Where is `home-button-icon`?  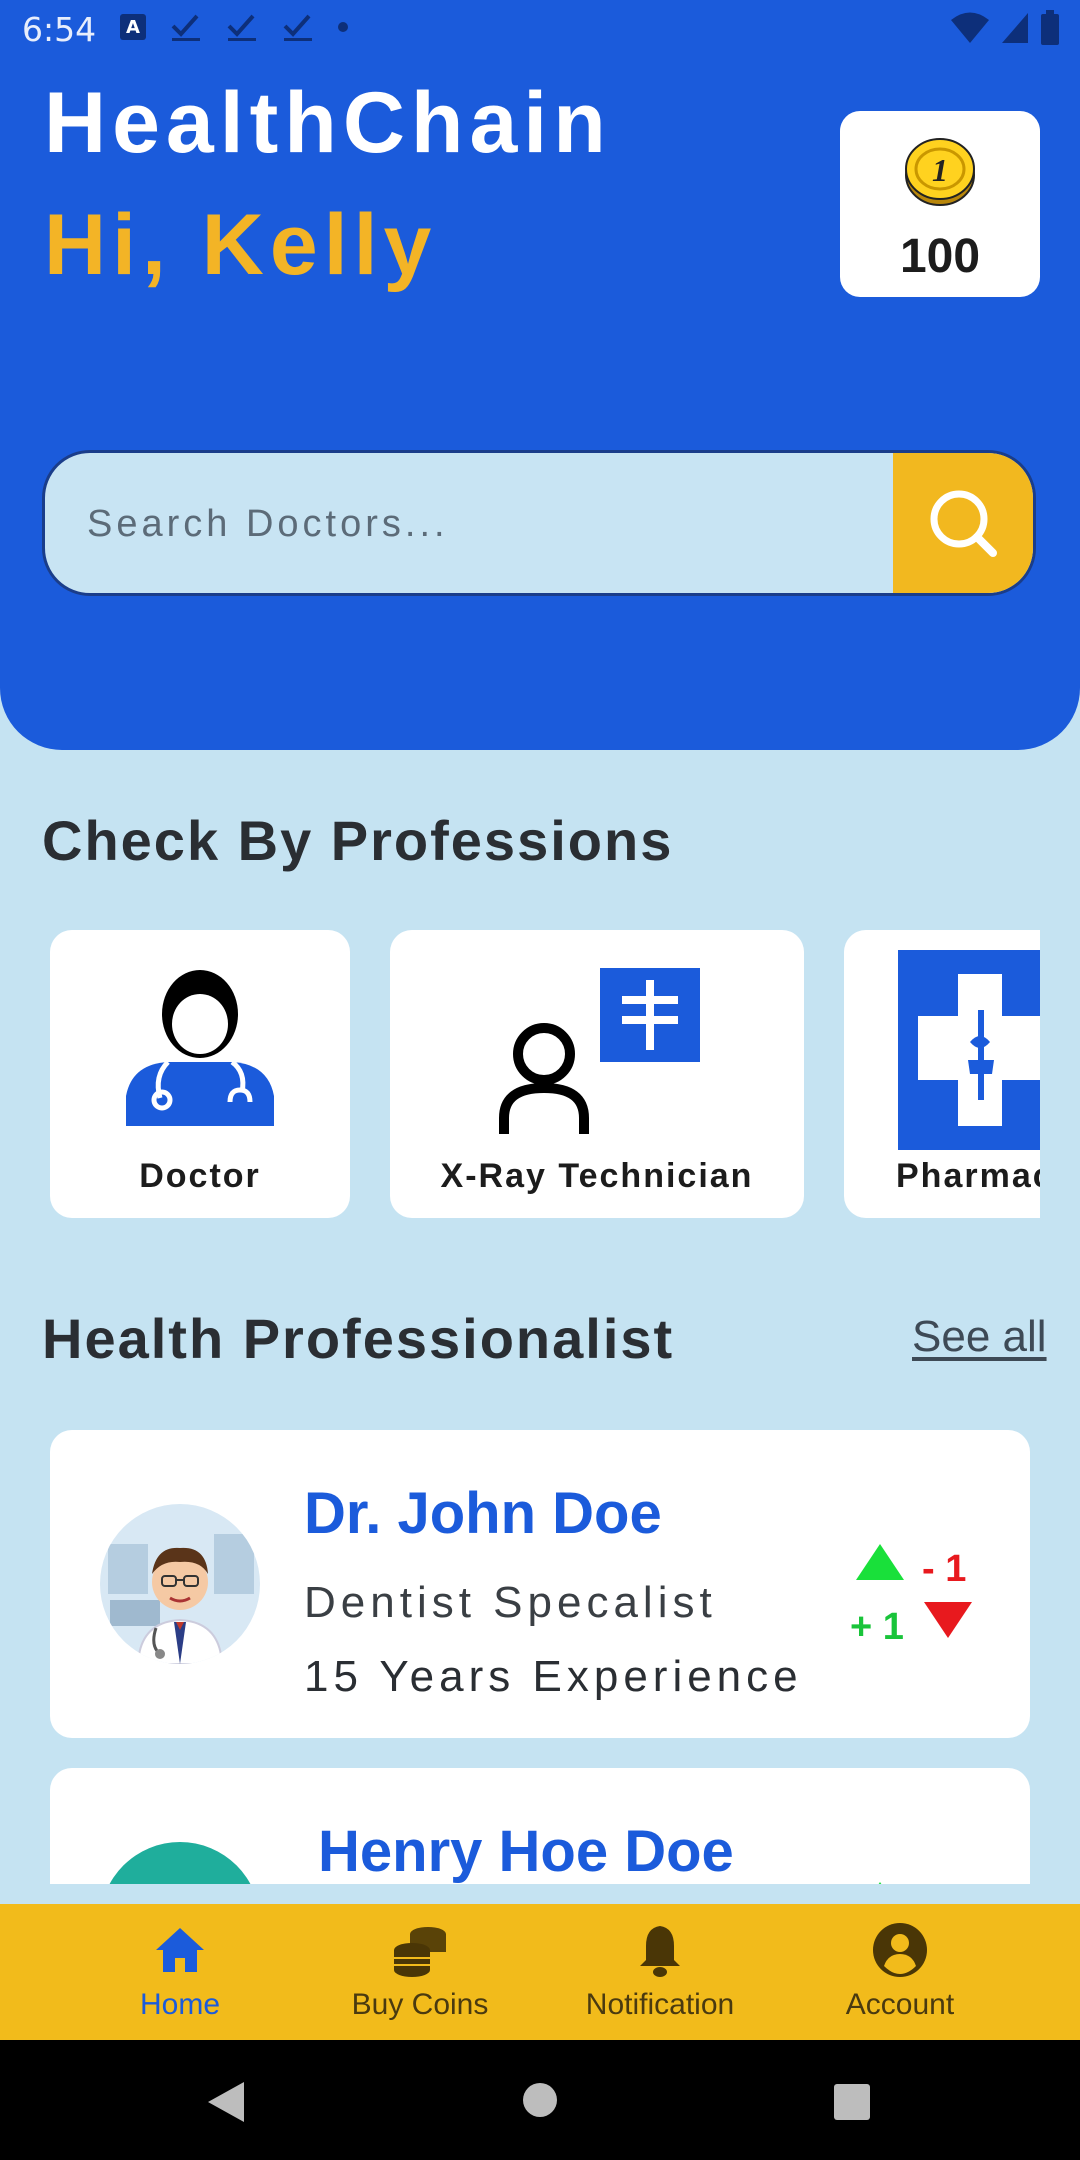
home-button-icon is located at coordinates (540, 2100).